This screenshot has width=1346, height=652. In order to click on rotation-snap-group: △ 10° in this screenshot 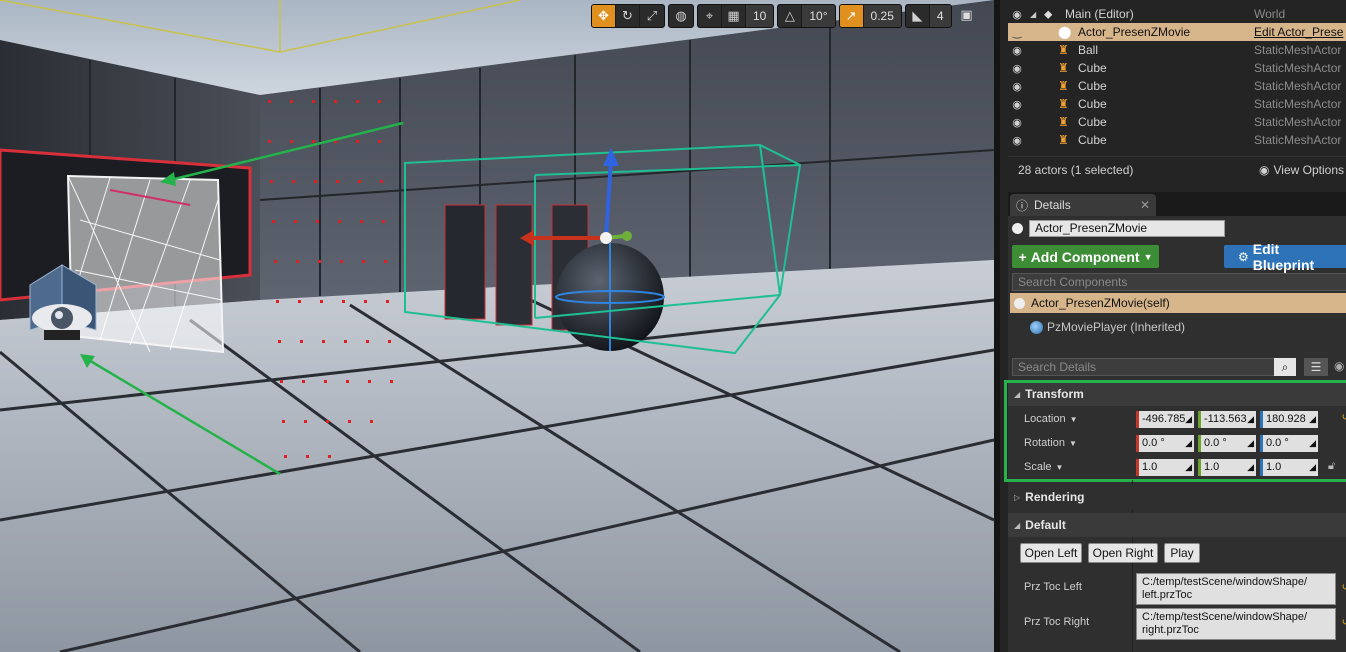, I will do `click(806, 16)`.